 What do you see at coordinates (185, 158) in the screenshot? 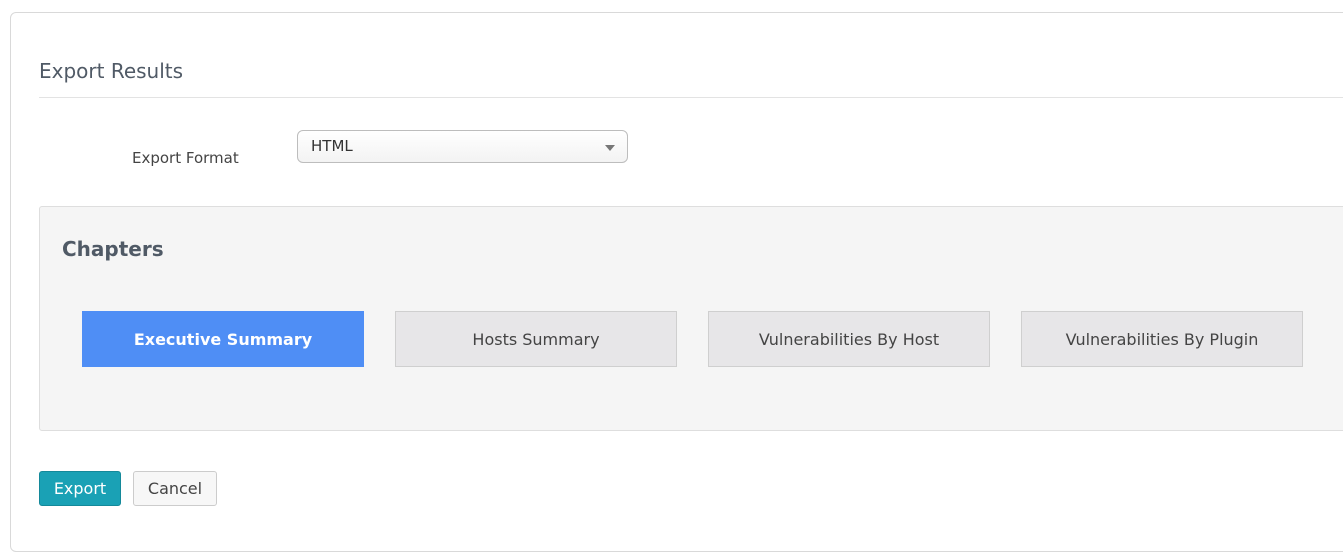
I see `export-format-label: Export Format` at bounding box center [185, 158].